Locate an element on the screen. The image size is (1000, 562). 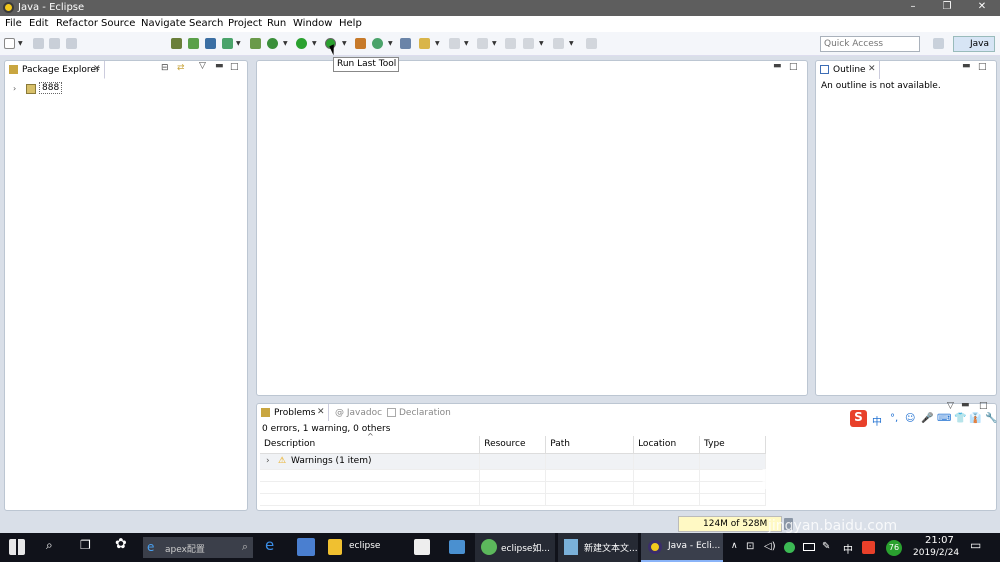
search-dropdown-icon: ▼ is located at coordinates (437, 43).